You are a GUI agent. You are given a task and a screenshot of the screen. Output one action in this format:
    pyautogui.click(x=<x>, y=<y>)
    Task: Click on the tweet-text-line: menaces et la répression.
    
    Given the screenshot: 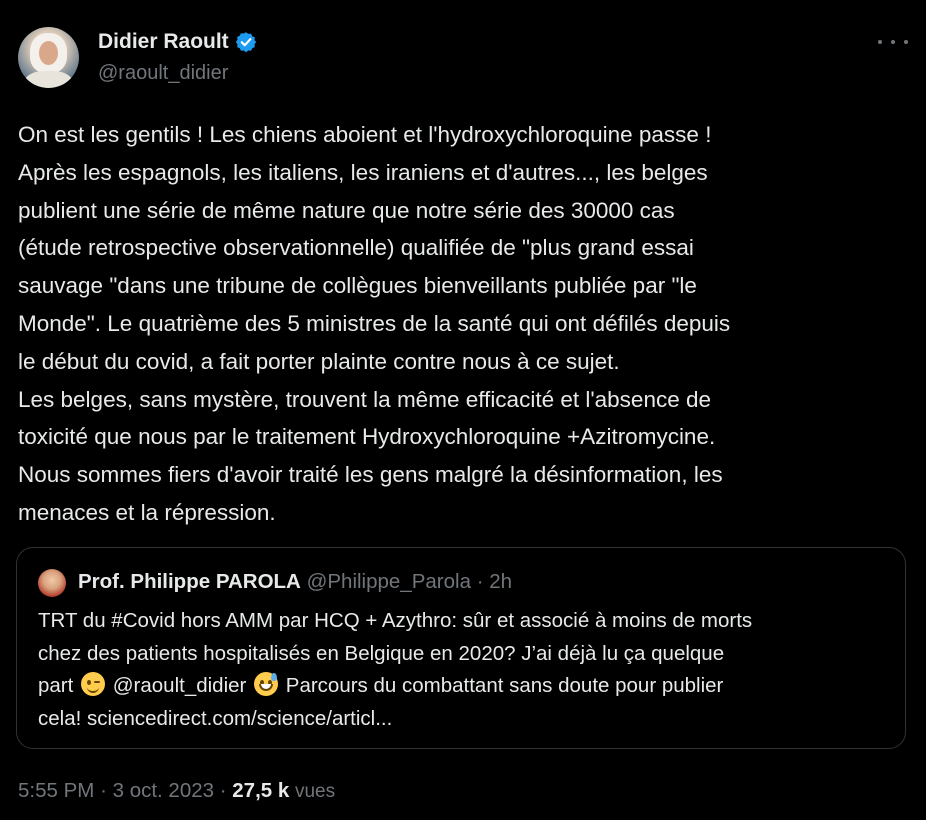 What is the action you would take?
    pyautogui.click(x=147, y=512)
    